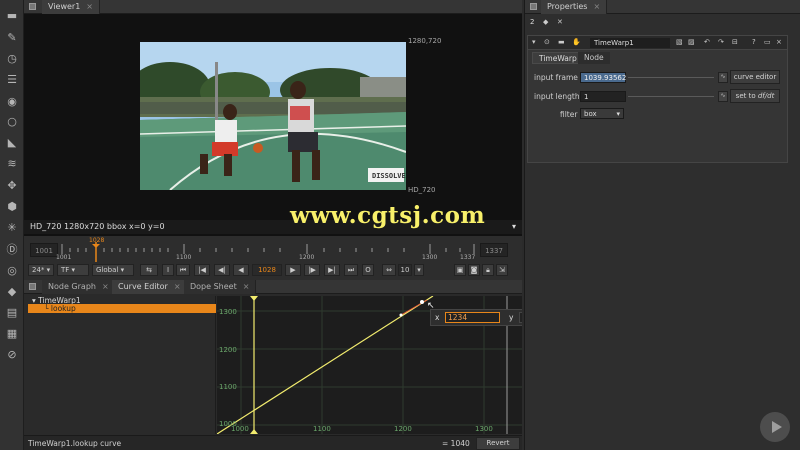  What do you see at coordinates (149, 270) in the screenshot?
I see `loop-mode-icon: ⇆` at bounding box center [149, 270].